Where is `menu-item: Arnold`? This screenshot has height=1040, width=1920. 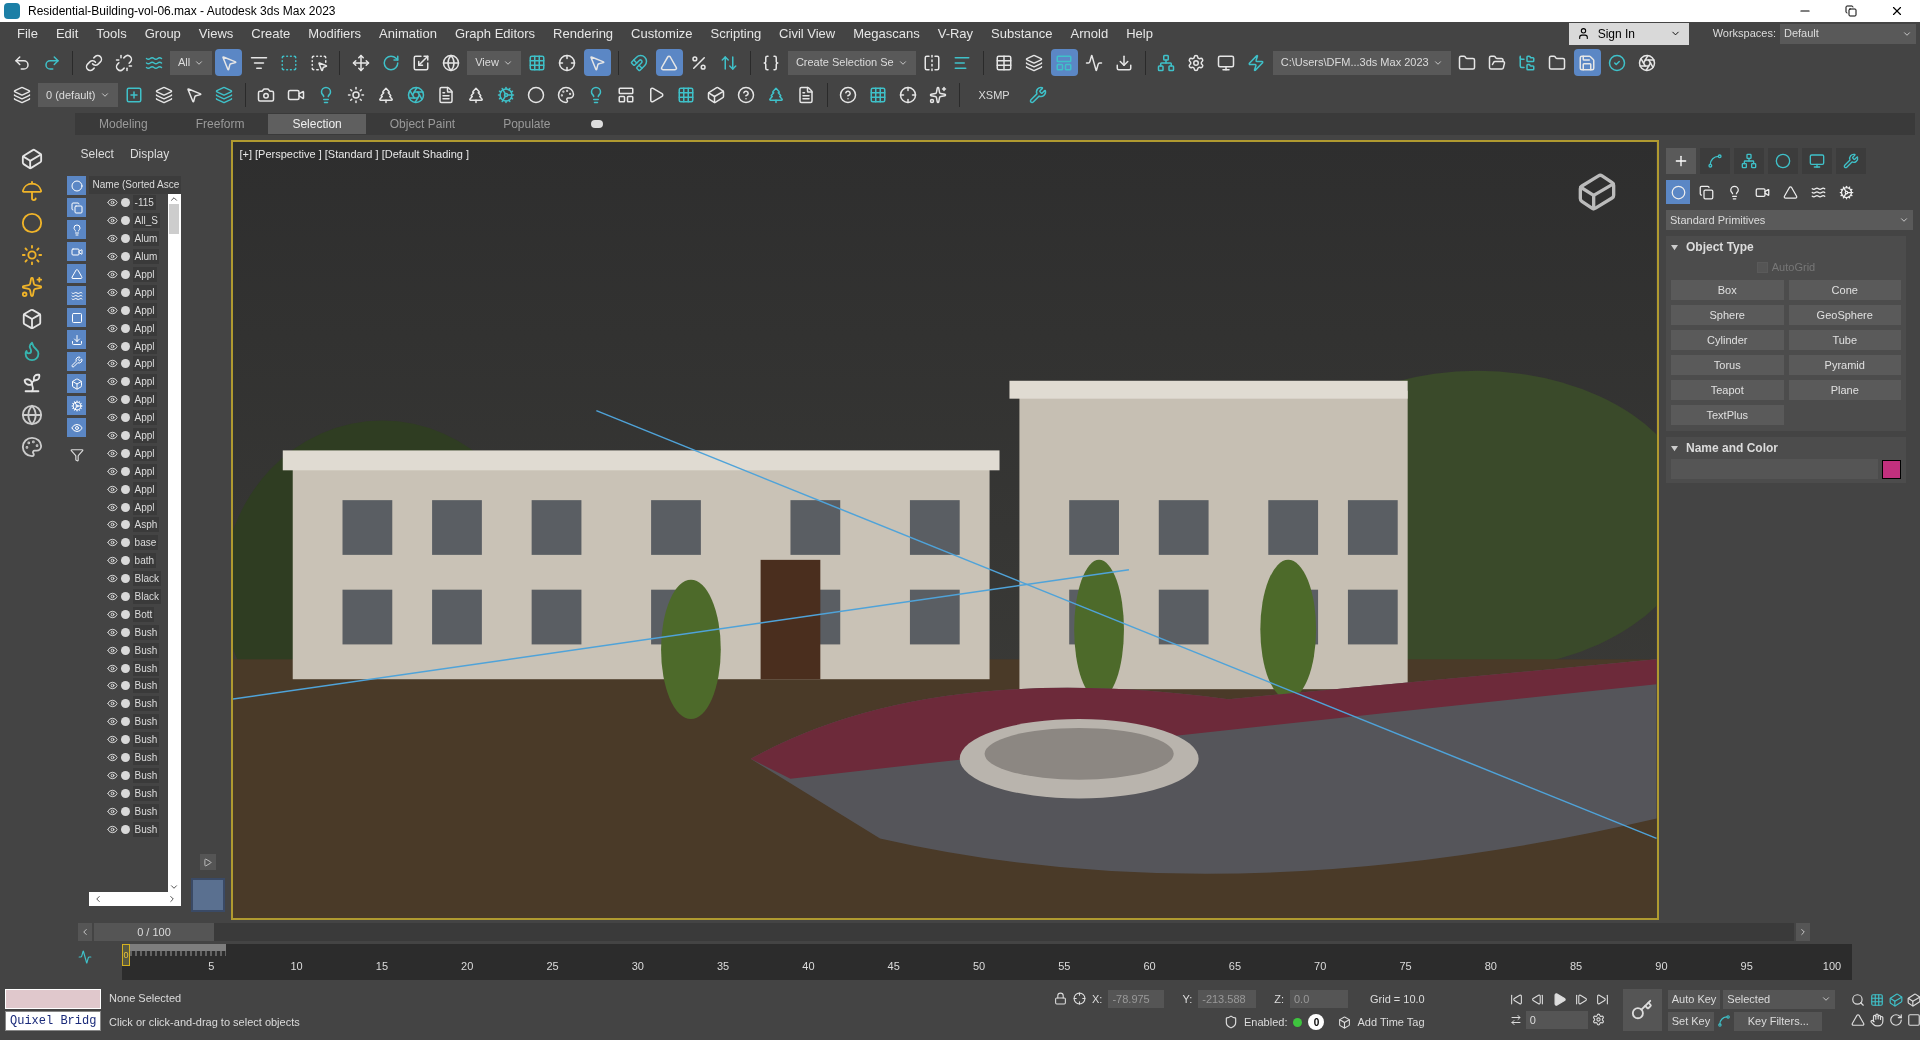
menu-item: Arnold is located at coordinates (1089, 33).